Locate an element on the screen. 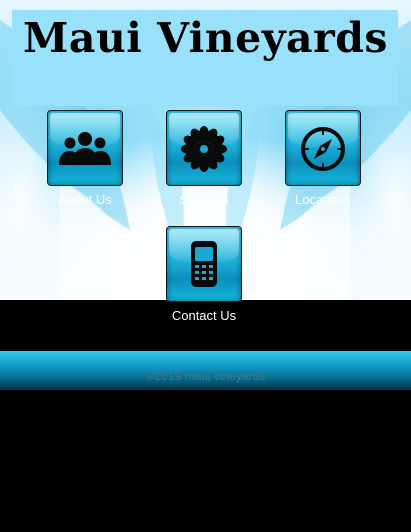 This screenshot has height=532, width=411. nav-contact-us: Contact Us is located at coordinates (204, 275).